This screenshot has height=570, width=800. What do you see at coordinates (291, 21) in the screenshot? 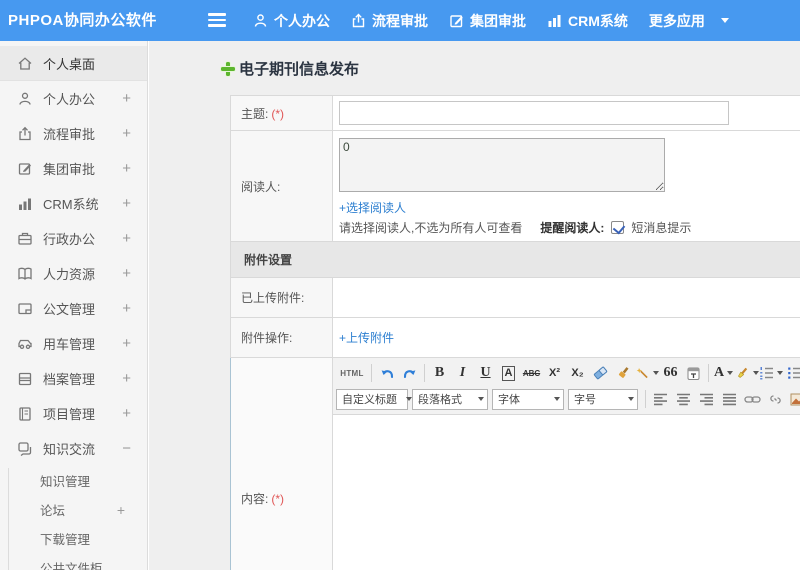
I see `nav-personal-office: 个人办公` at bounding box center [291, 21].